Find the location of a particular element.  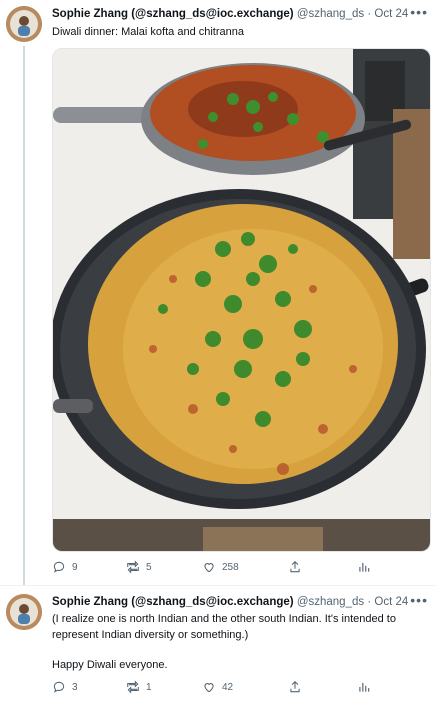

retweet-button: 1 is located at coordinates (139, 687).